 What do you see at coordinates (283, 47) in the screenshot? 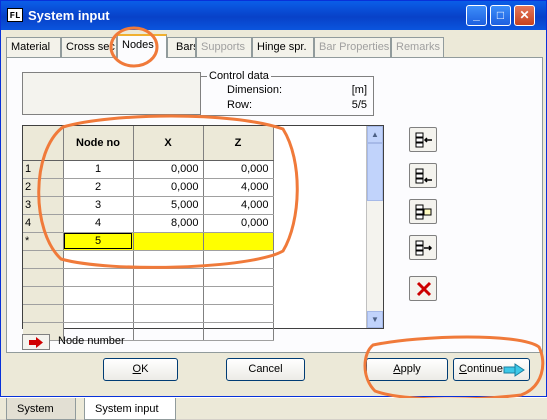
I see `tab-hinge-spr: Hinge spr.` at bounding box center [283, 47].